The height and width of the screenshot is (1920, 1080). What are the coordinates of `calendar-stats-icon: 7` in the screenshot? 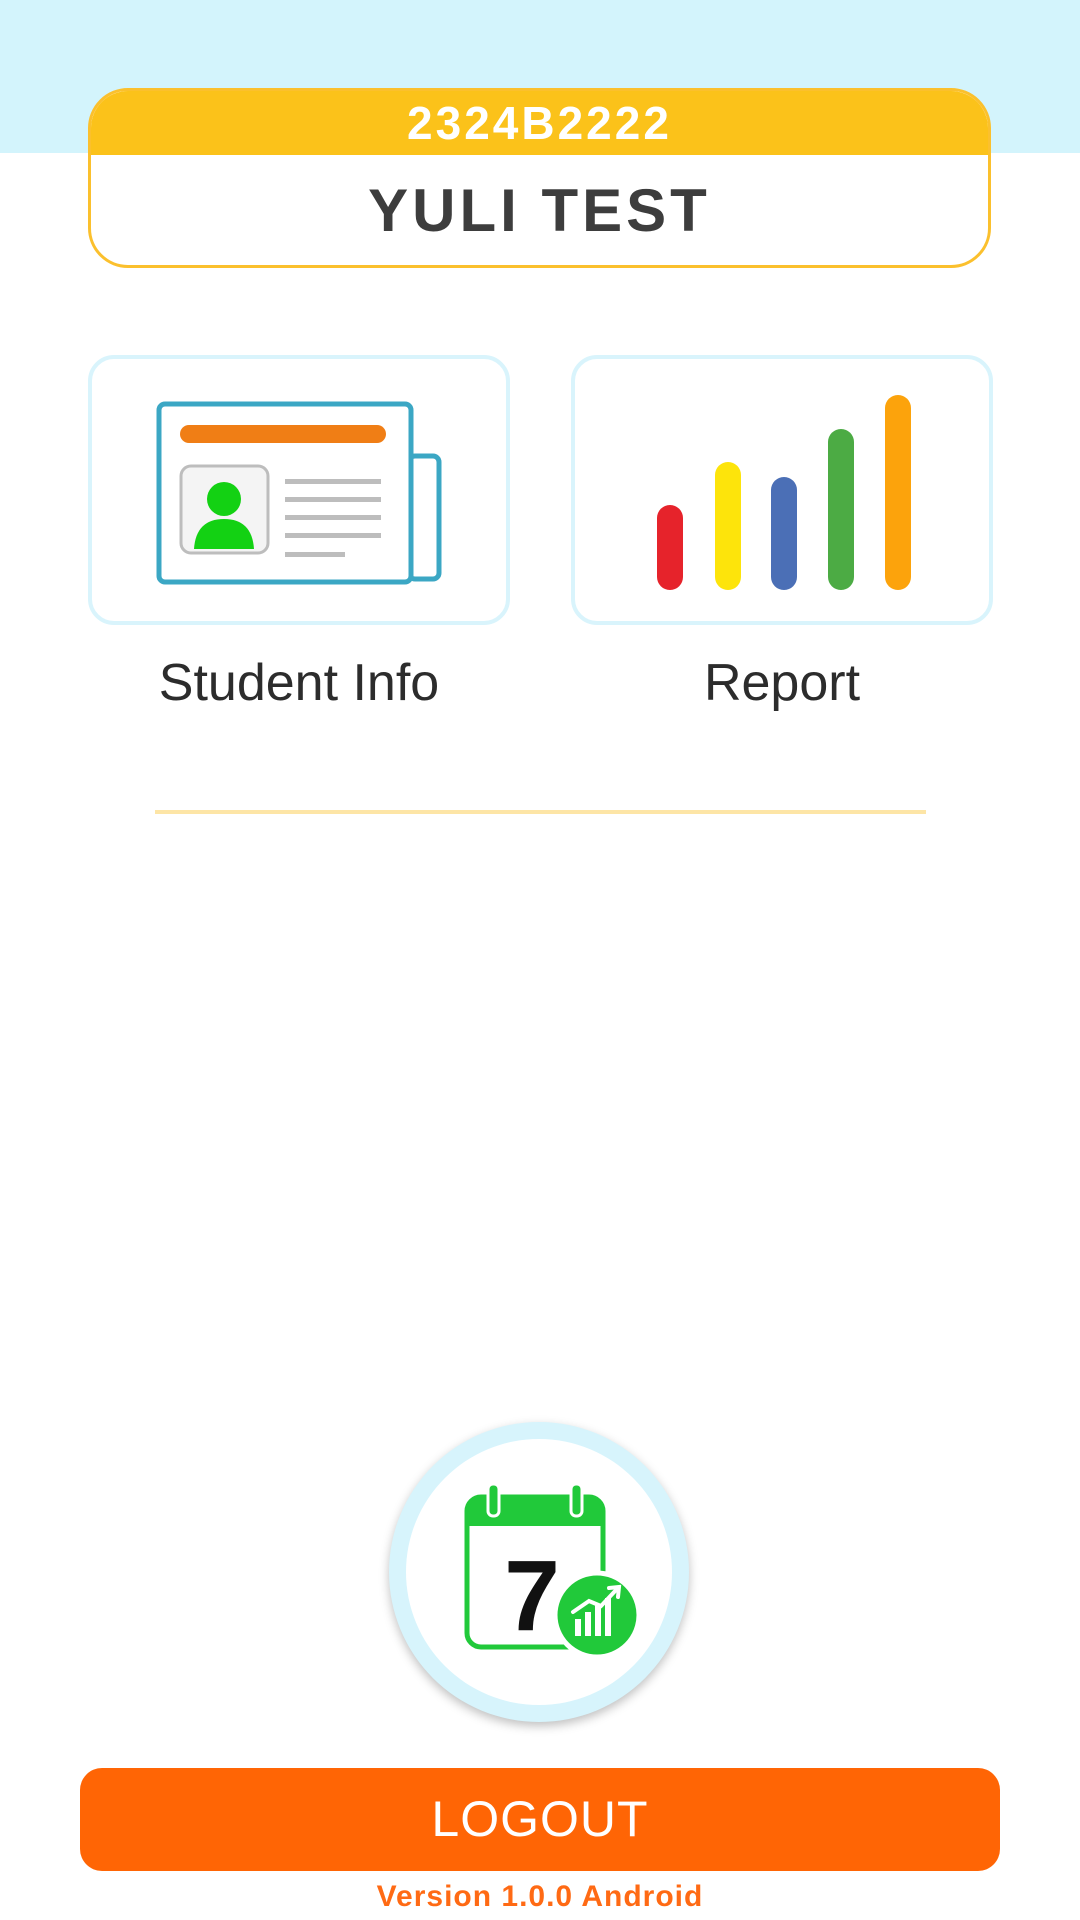 It's located at (553, 1571).